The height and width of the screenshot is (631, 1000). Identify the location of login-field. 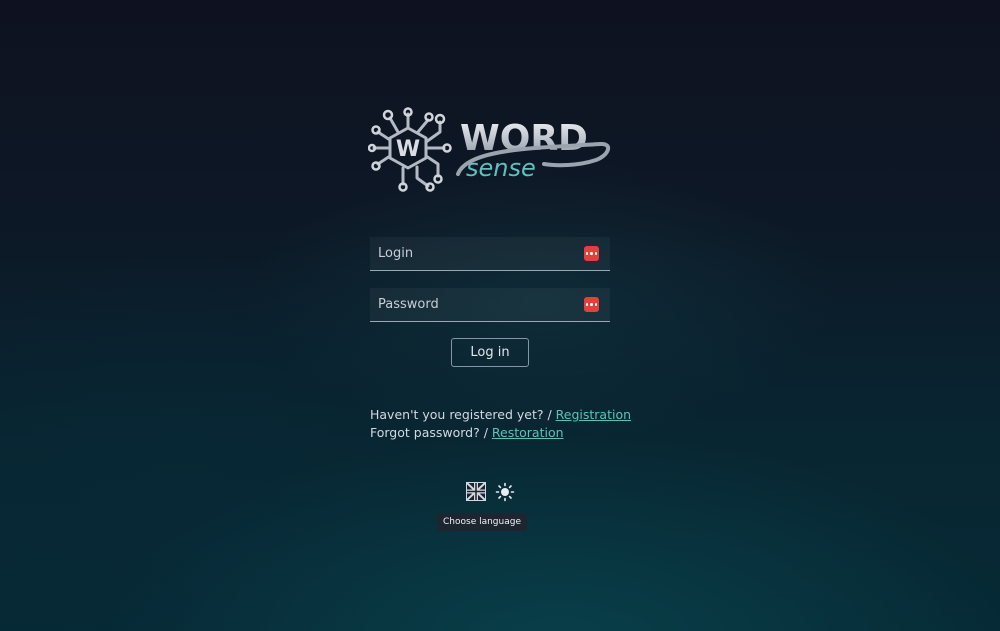
(490, 254).